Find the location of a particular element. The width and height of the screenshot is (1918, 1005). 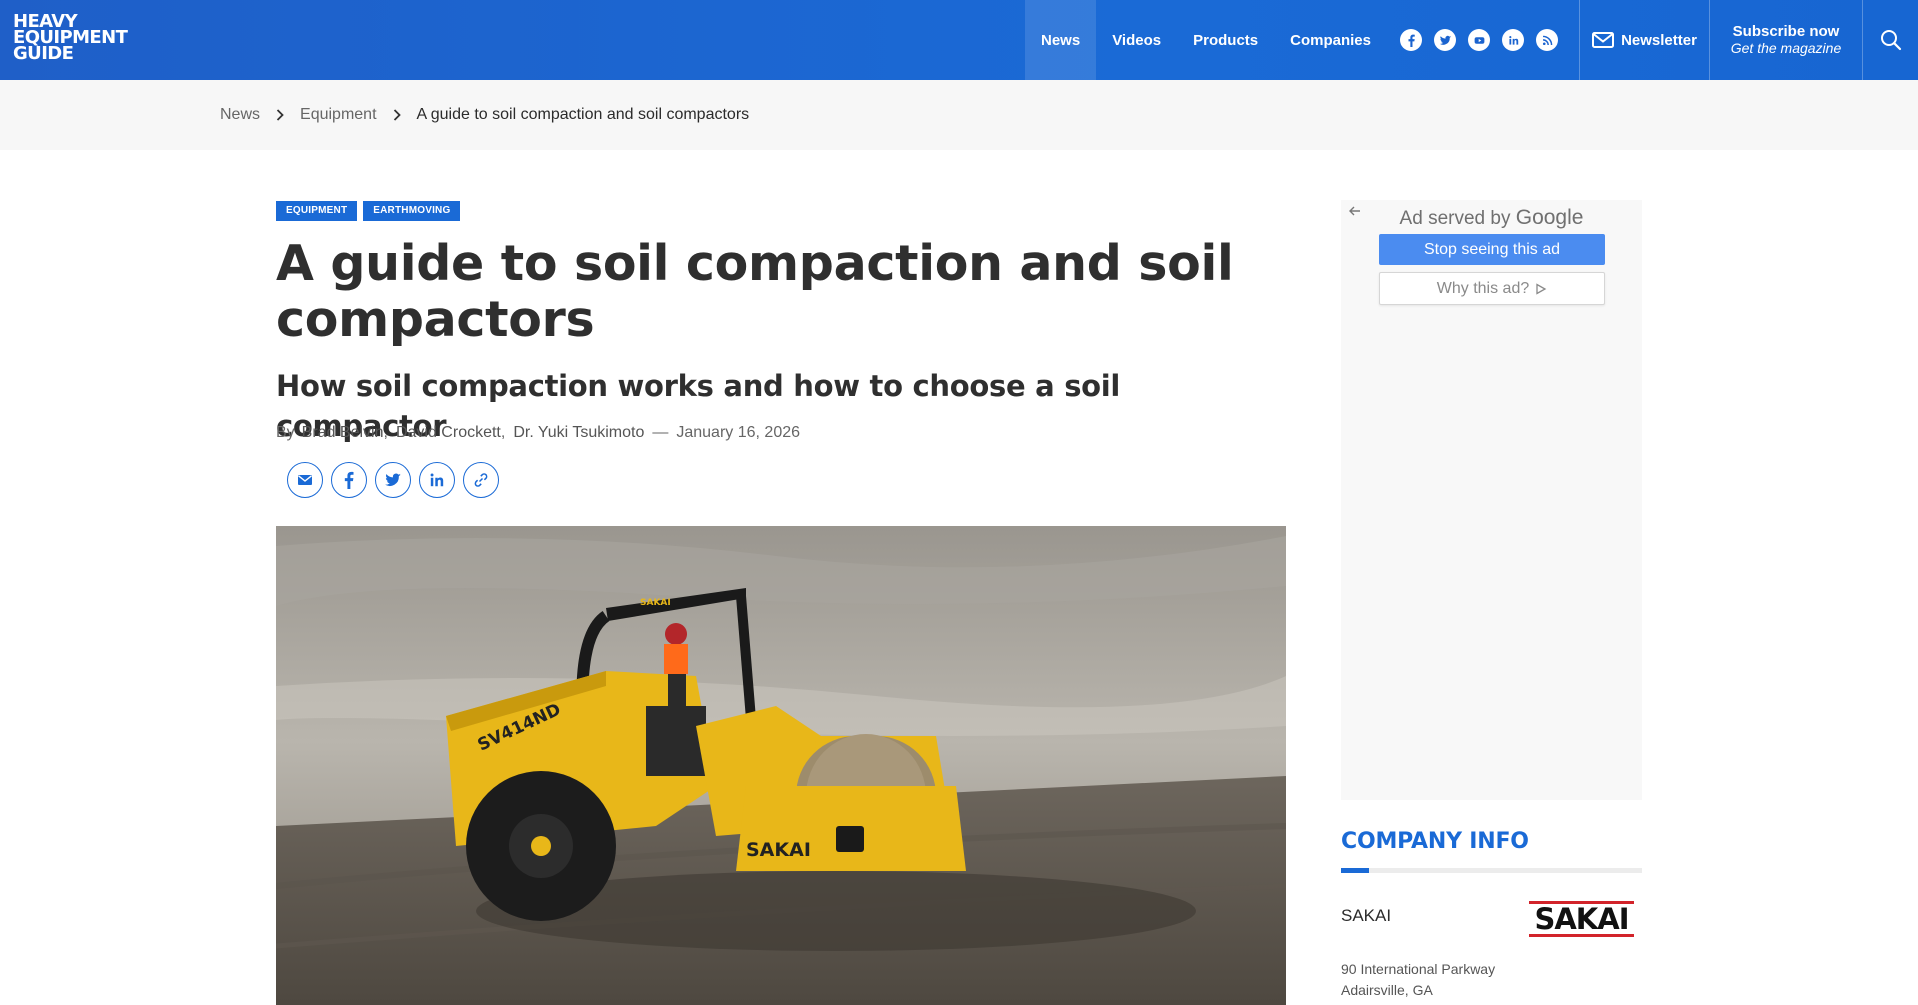

share-buttons is located at coordinates (393, 480).